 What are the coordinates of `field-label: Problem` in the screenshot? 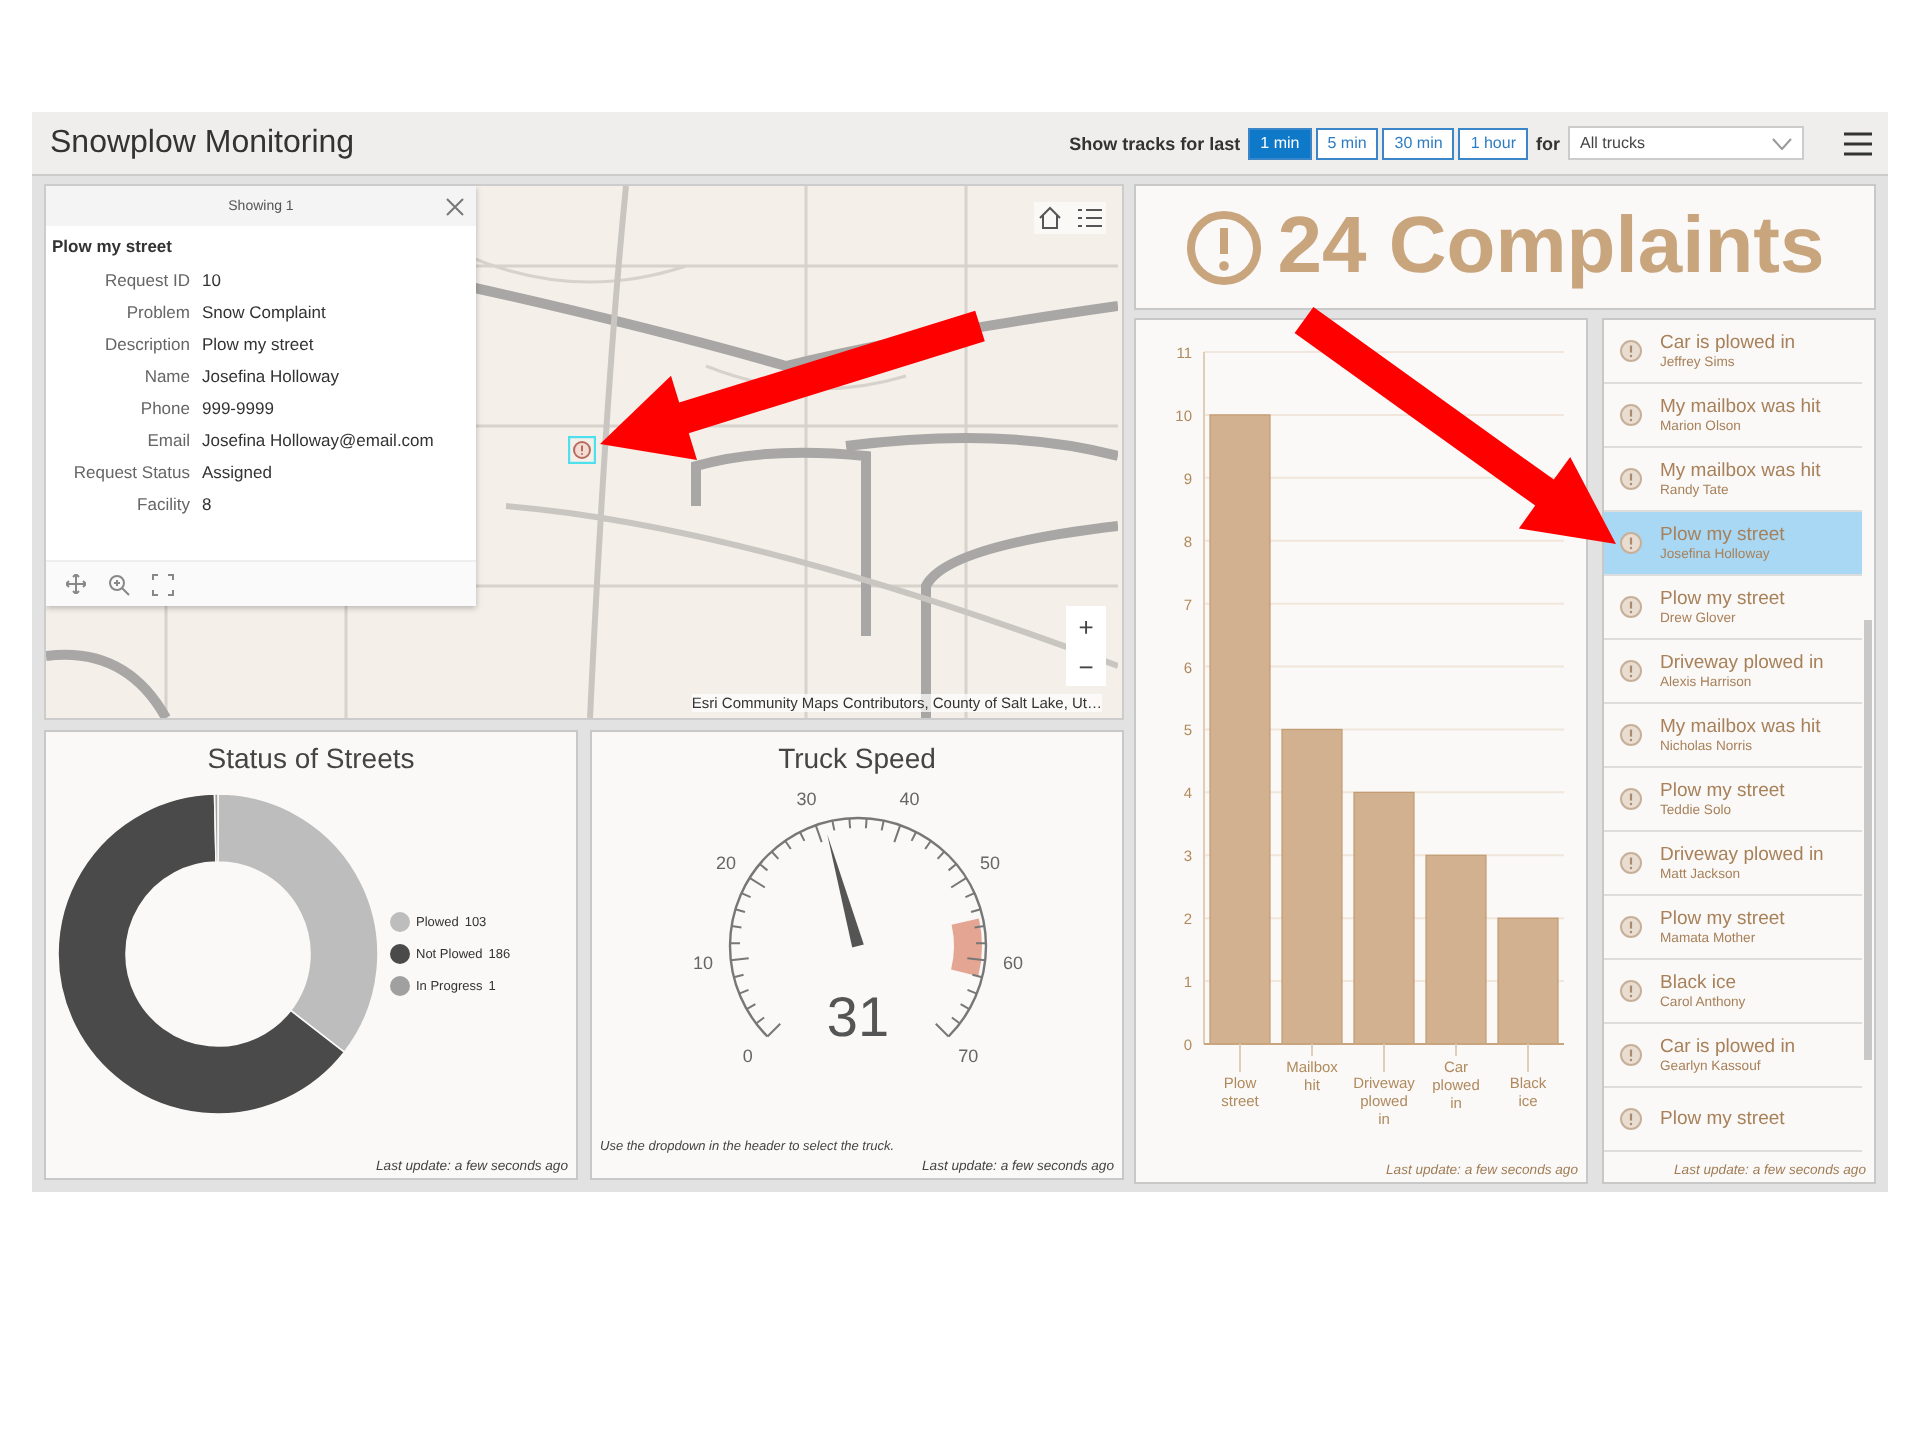 It's located at (157, 312).